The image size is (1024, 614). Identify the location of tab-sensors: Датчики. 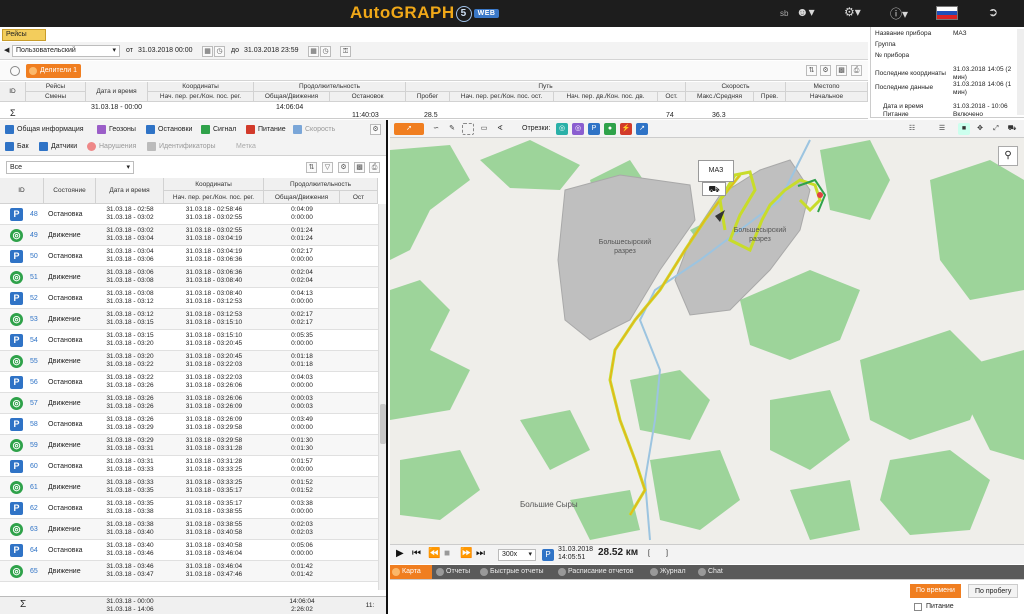
(57, 146).